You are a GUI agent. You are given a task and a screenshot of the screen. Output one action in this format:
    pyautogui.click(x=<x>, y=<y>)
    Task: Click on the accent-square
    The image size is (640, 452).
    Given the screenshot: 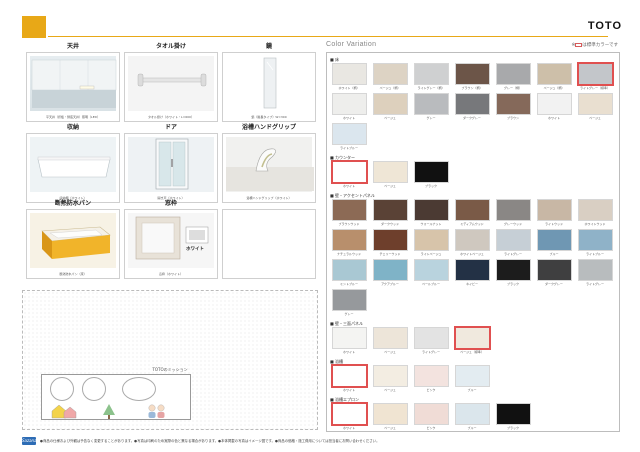 What is the action you would take?
    pyautogui.click(x=34, y=27)
    